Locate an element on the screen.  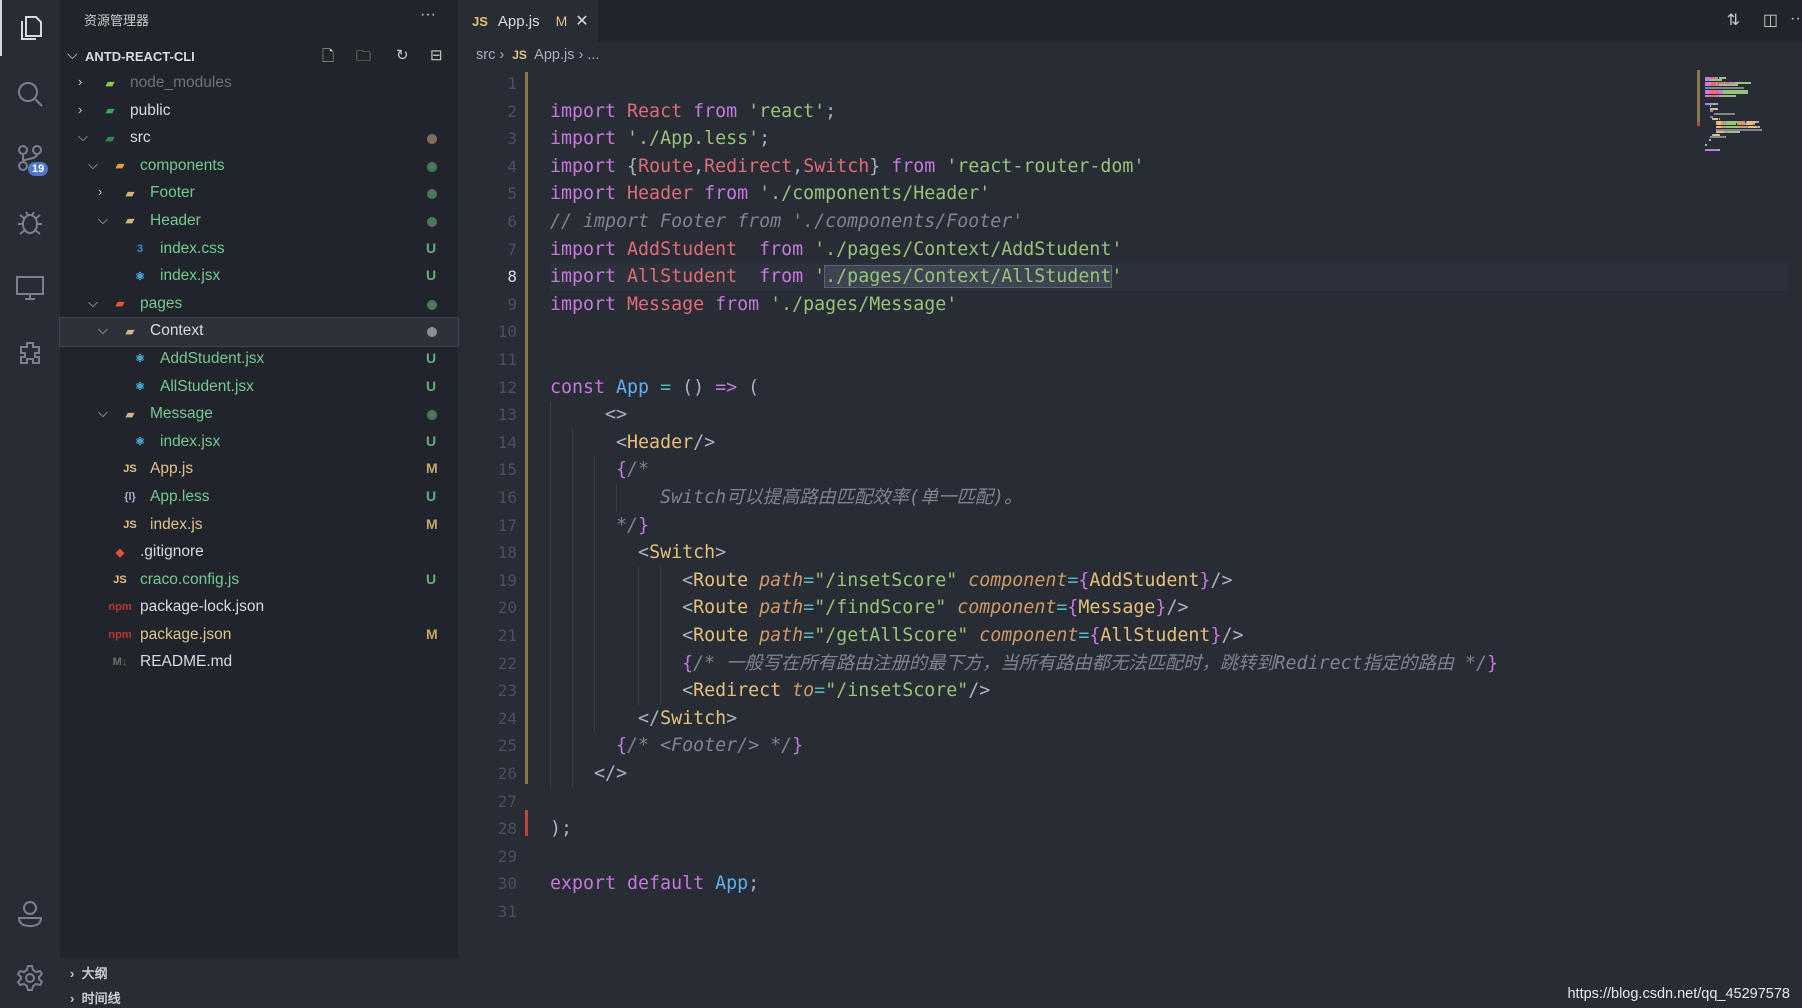
file-item: M↓ README.md is located at coordinates (259, 663).